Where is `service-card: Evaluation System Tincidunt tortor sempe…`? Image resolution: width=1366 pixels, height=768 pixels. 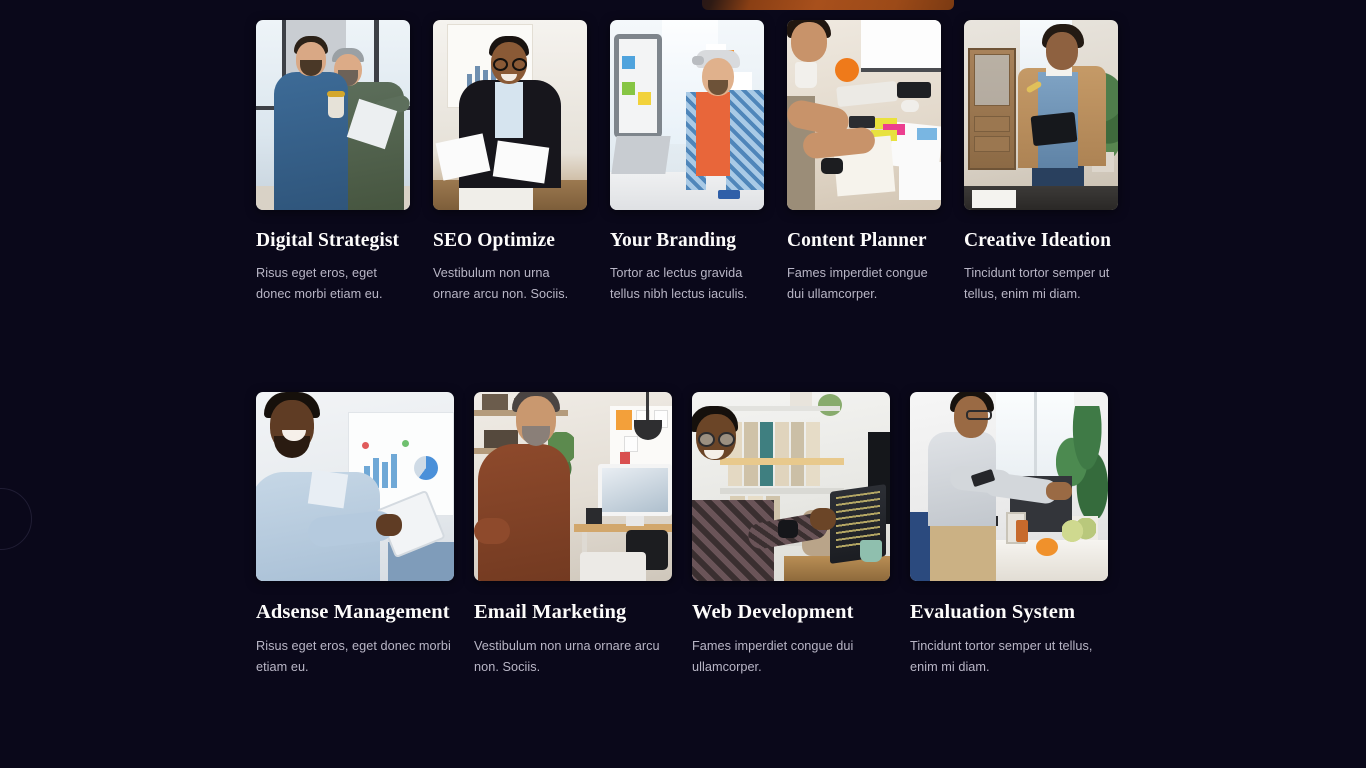 service-card: Evaluation System Tincidunt tortor sempe… is located at coordinates (1009, 534).